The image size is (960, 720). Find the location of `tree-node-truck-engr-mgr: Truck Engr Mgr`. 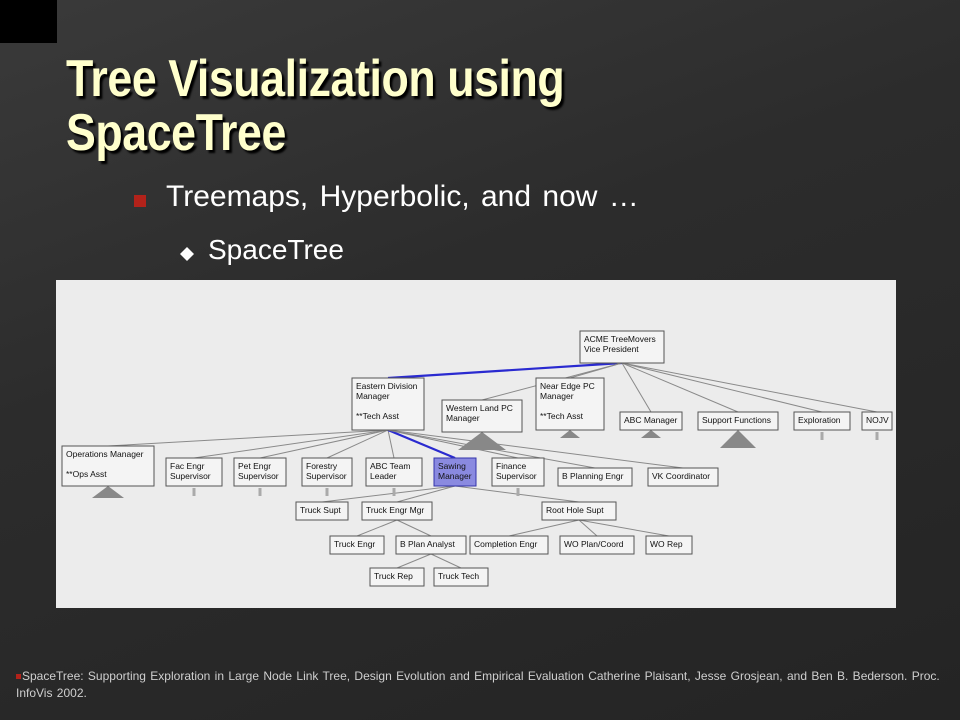

tree-node-truck-engr-mgr: Truck Engr Mgr is located at coordinates (397, 511).